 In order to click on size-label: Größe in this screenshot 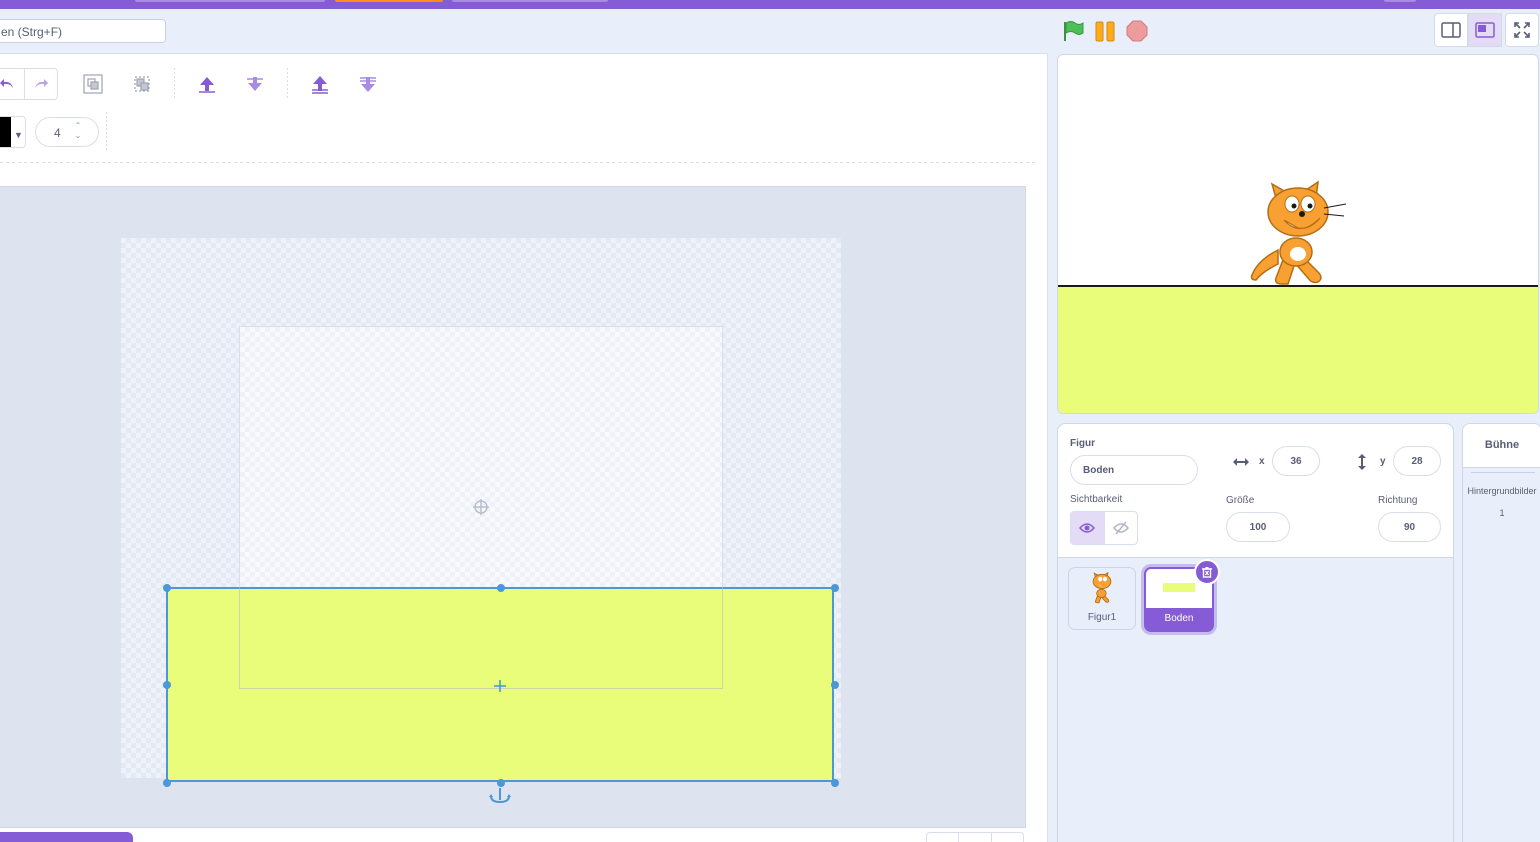, I will do `click(1240, 500)`.